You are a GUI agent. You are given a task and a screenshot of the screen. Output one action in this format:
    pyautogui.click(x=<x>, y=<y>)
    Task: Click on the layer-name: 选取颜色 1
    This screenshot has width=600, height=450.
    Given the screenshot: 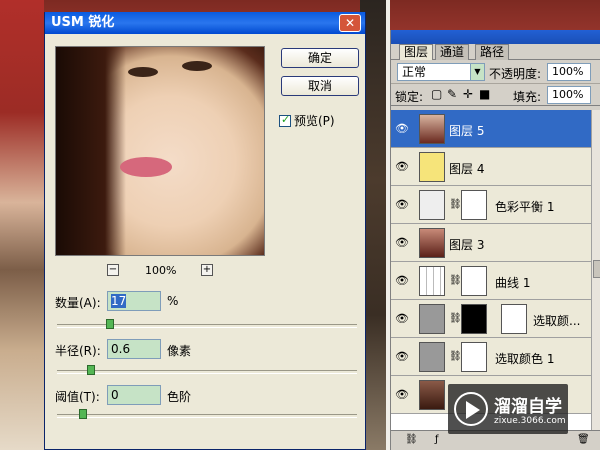 What is the action you would take?
    pyautogui.click(x=525, y=359)
    